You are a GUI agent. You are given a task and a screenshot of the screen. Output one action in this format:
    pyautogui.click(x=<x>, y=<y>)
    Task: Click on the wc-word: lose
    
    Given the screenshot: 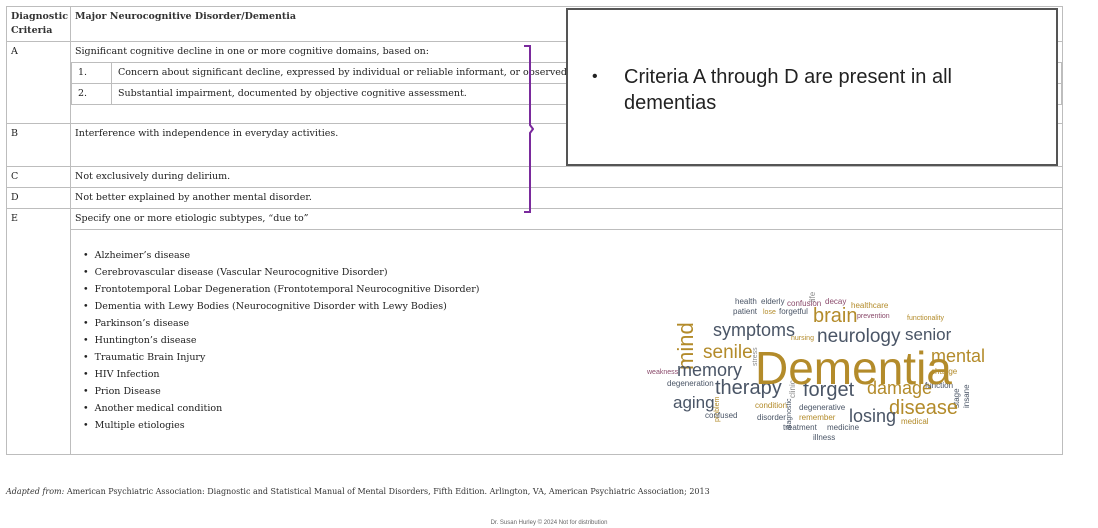 What is the action you would take?
    pyautogui.click(x=769, y=312)
    